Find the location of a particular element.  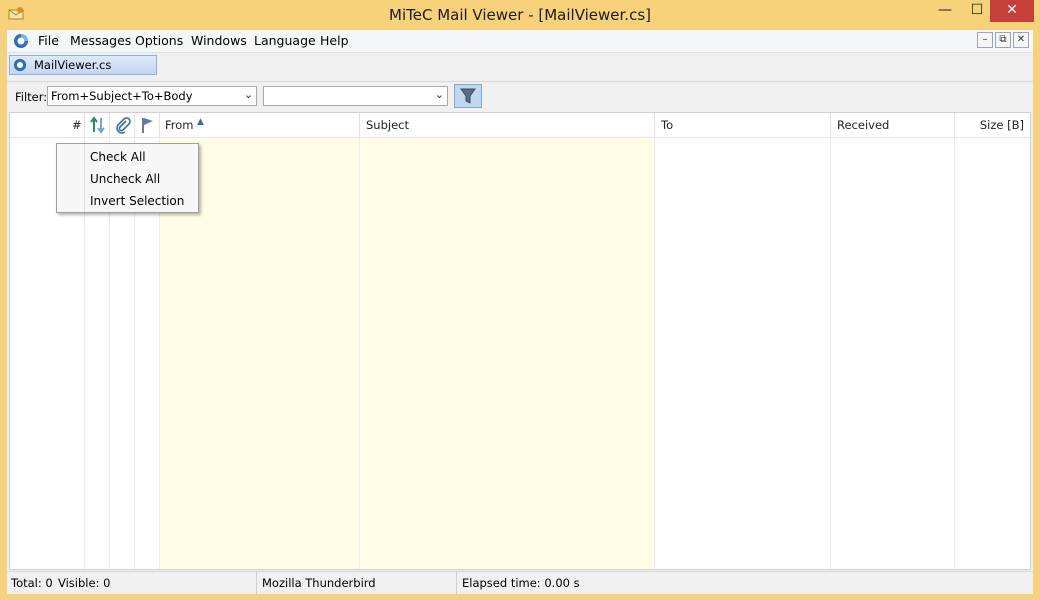

column-subject-label: Subject is located at coordinates (387, 125).